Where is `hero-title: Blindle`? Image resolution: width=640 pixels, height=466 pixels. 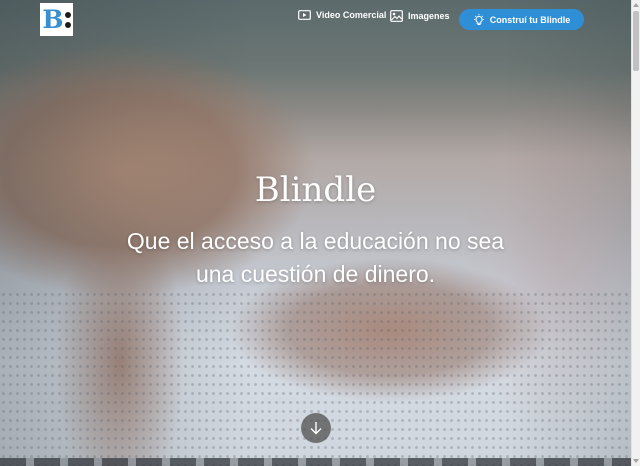 hero-title: Blindle is located at coordinates (315, 190).